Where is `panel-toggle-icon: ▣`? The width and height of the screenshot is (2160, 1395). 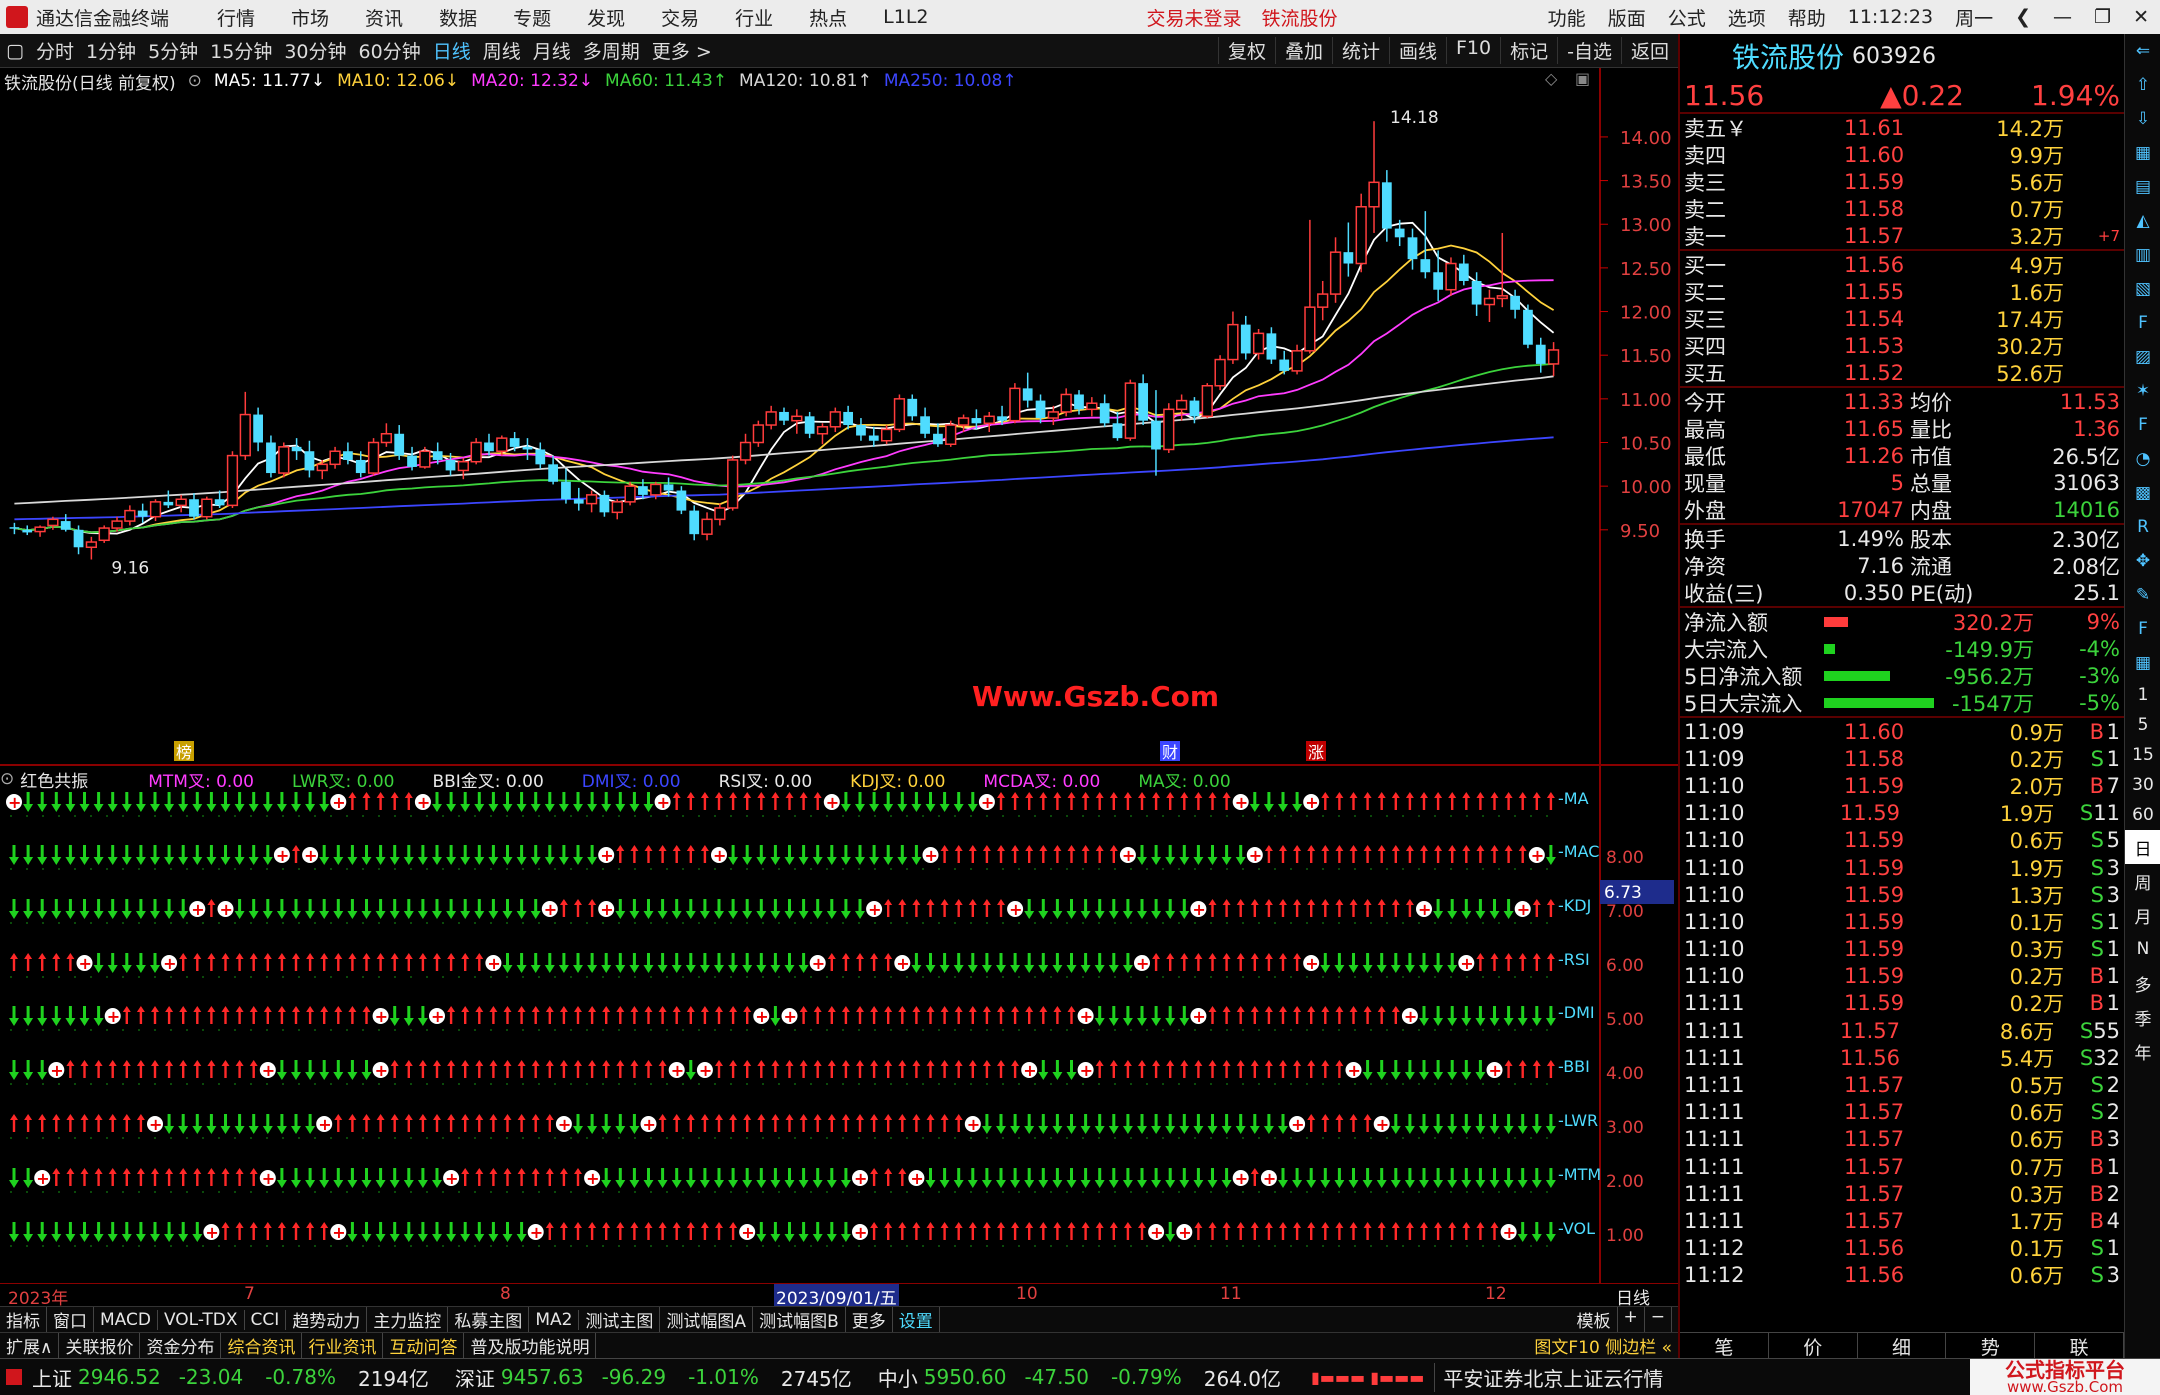 panel-toggle-icon: ▣ is located at coordinates (1582, 78).